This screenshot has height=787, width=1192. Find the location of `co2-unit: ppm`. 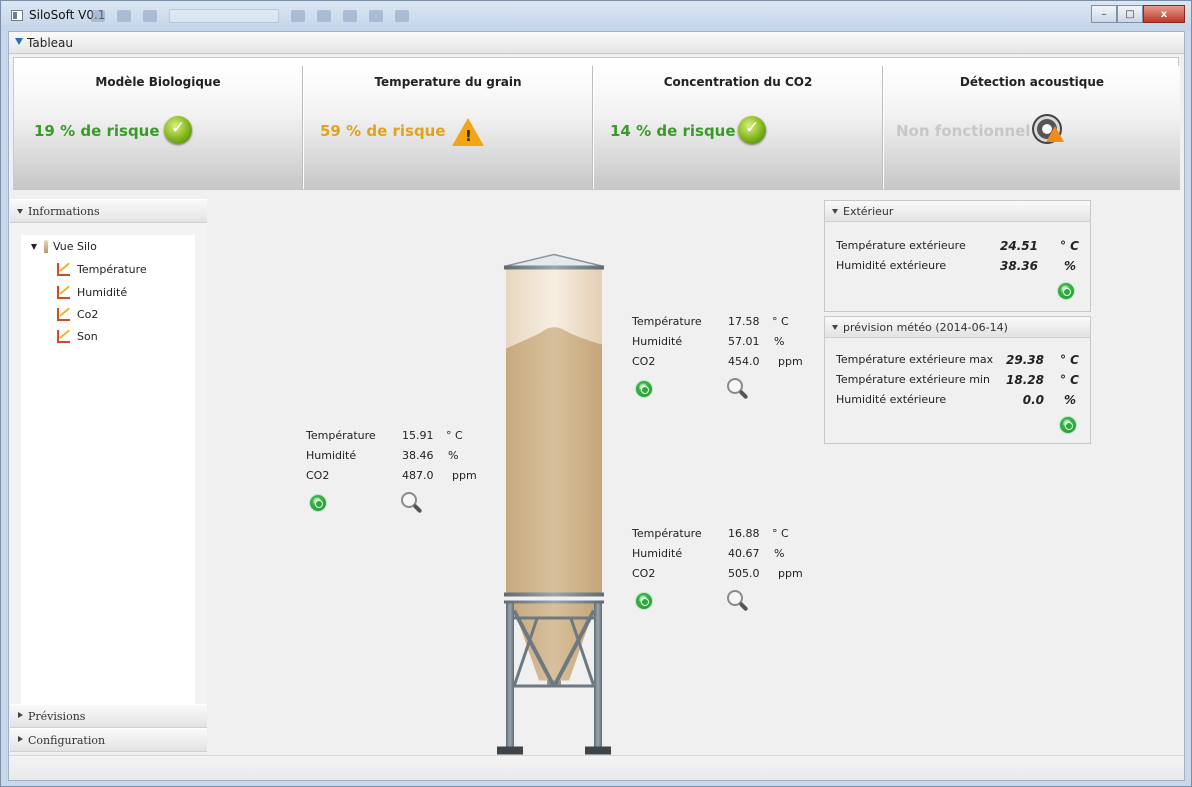

co2-unit: ppm is located at coordinates (790, 573).